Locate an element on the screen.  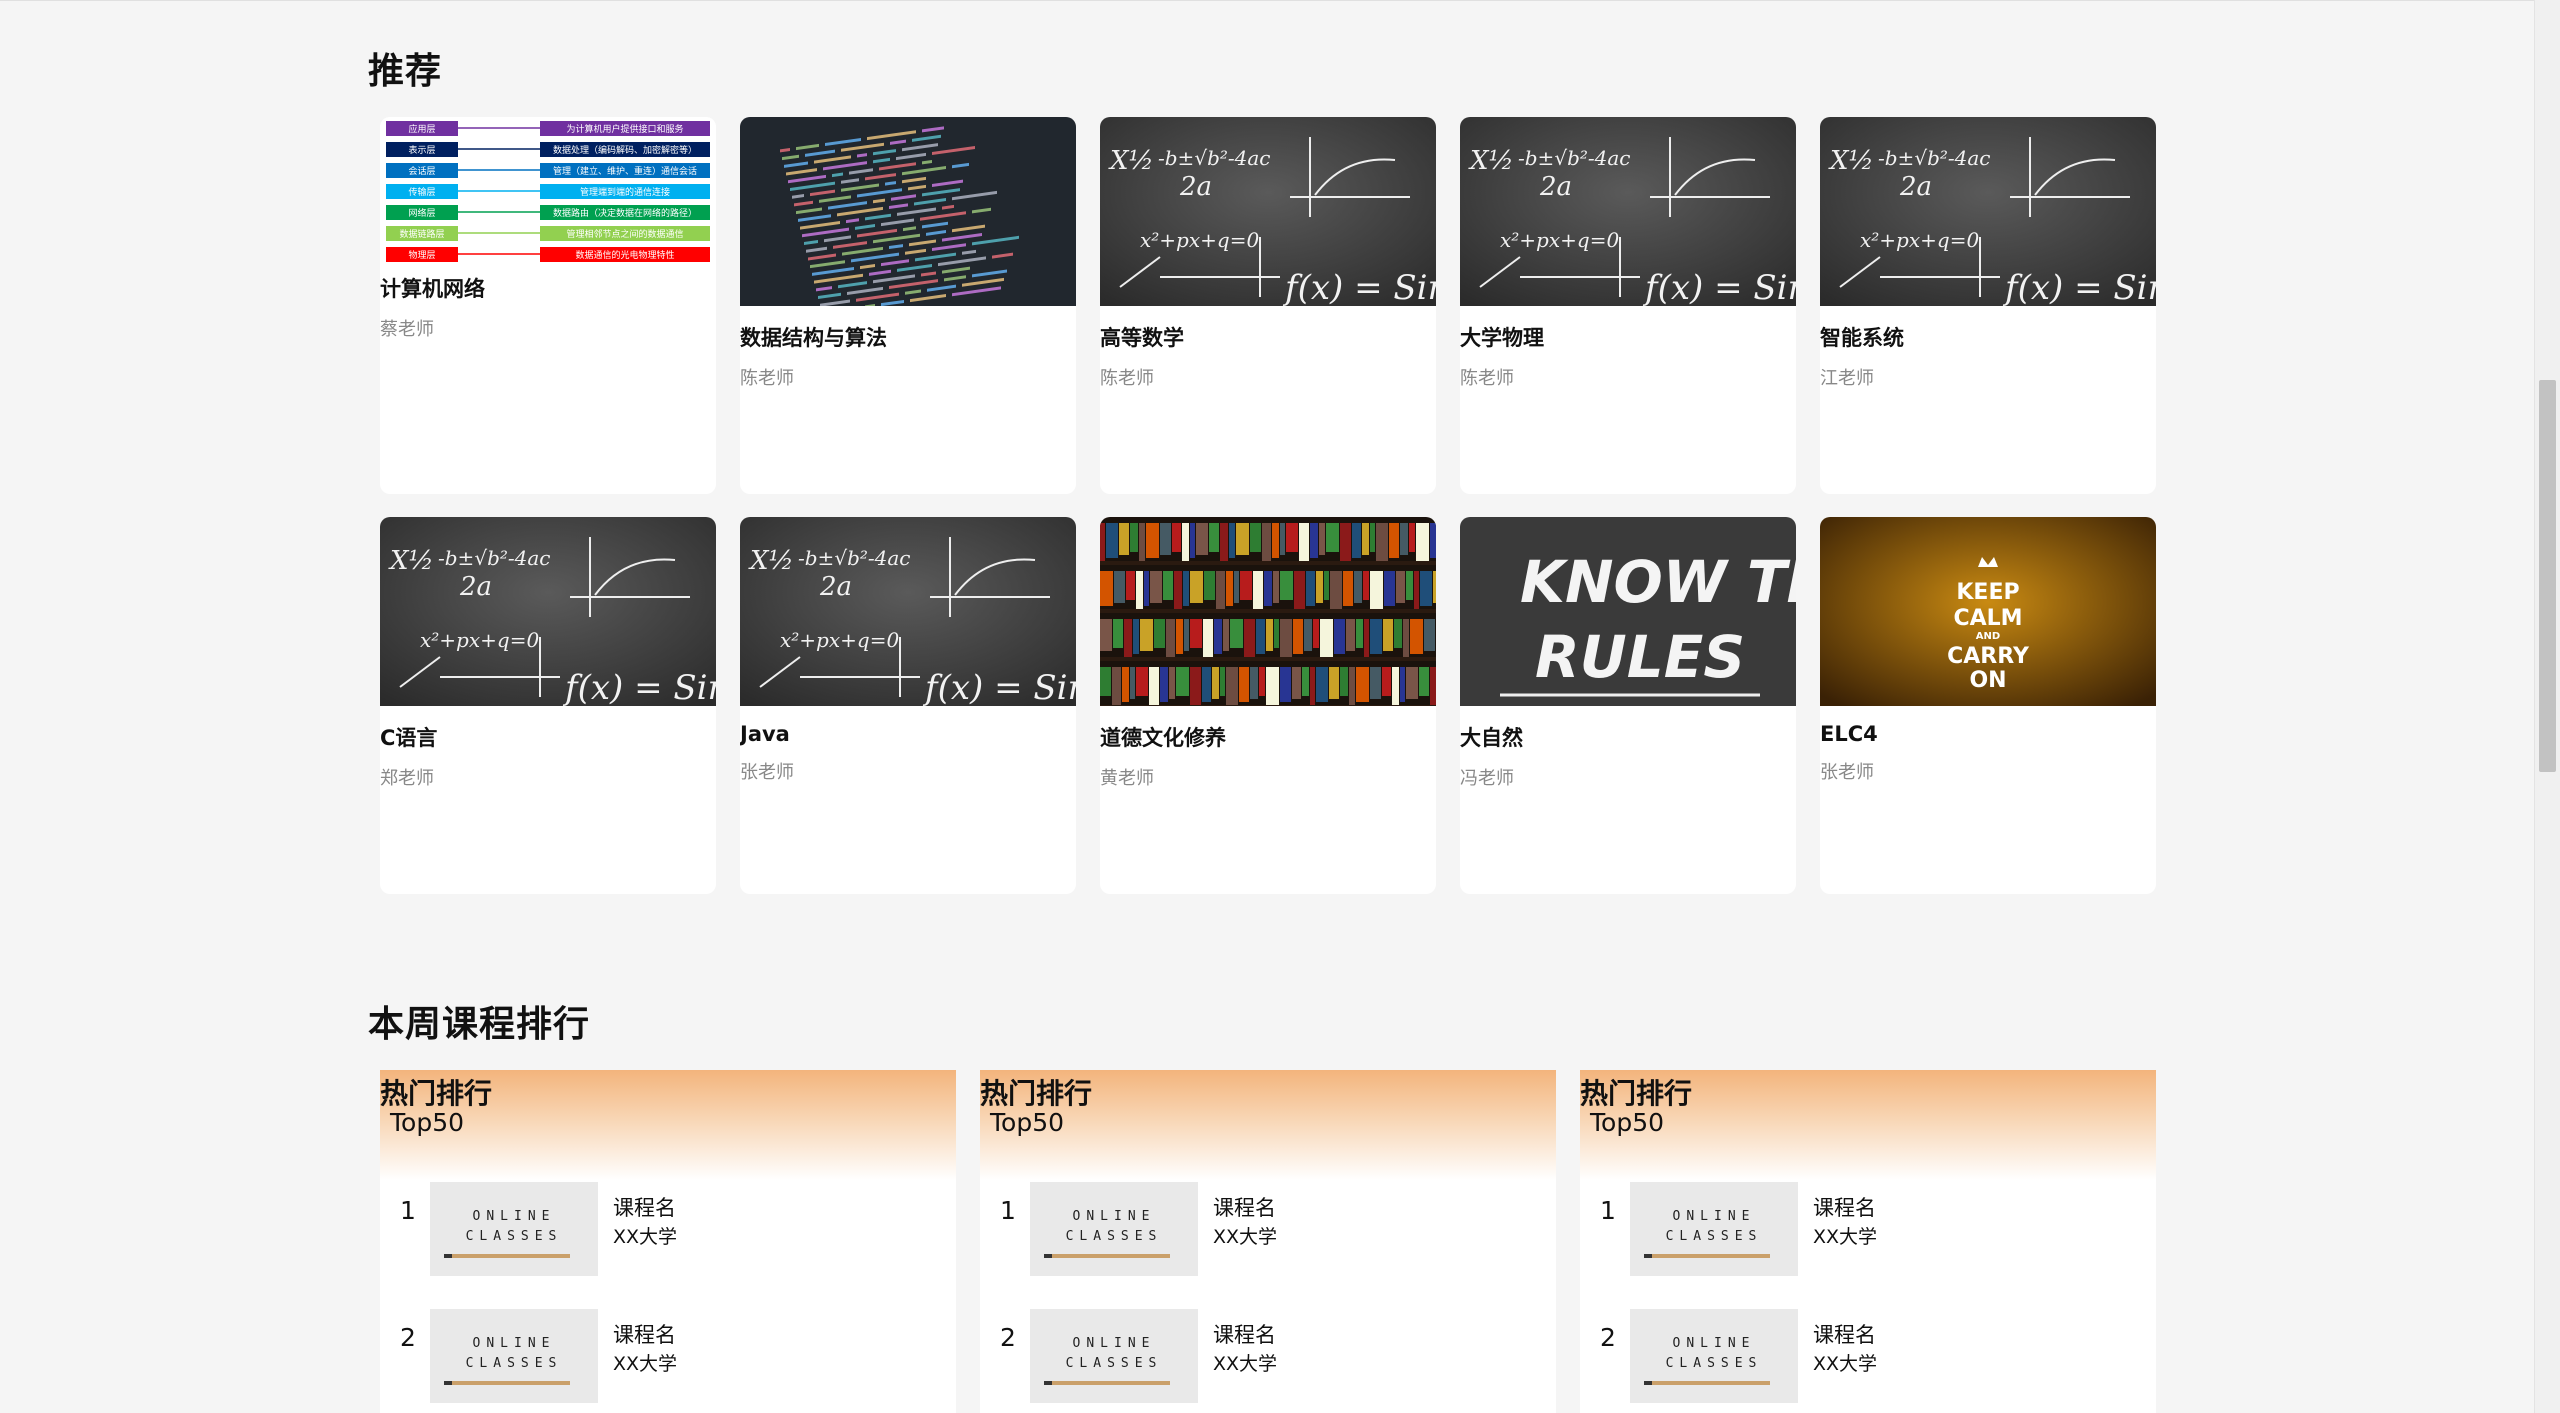
course-cover-image: KNOW THE RULES is located at coordinates (1628, 611).